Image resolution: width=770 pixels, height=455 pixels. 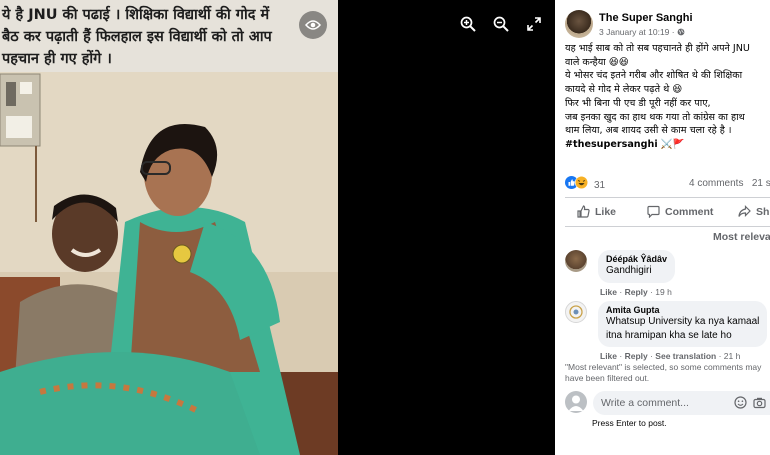 I want to click on post-line: वाले कन्हैया 😆😆, so click(x=597, y=62).